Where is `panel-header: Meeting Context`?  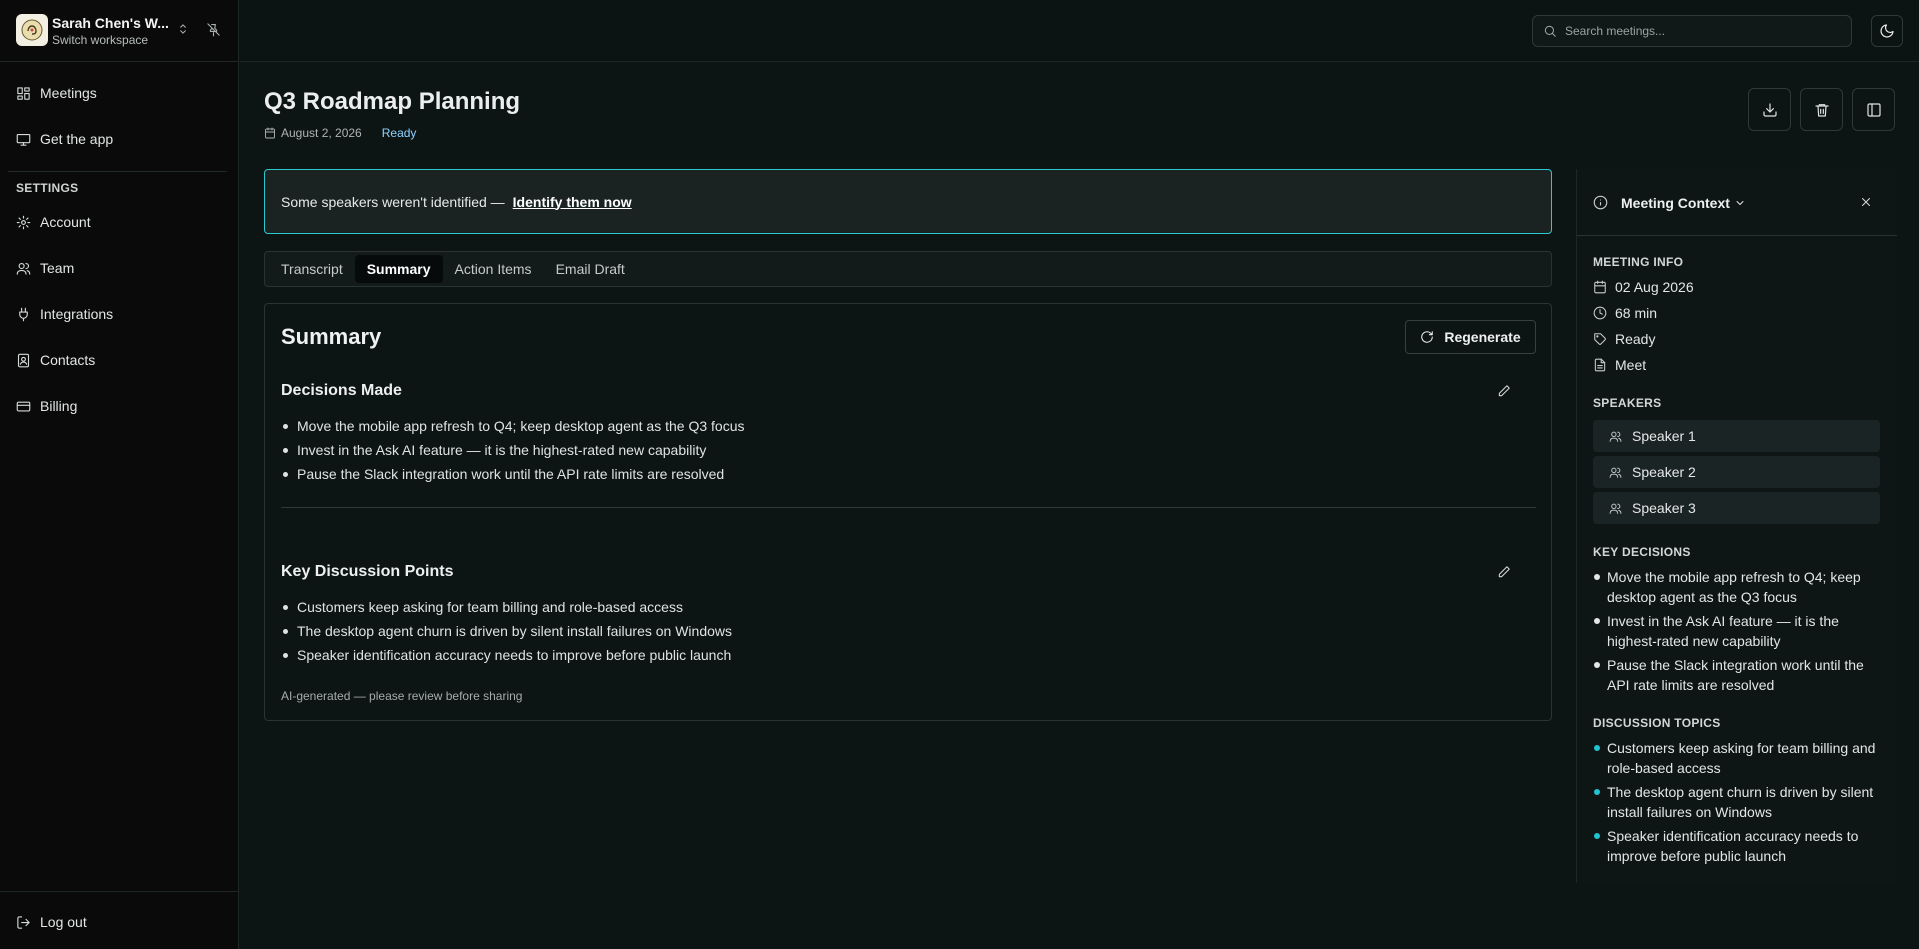 panel-header: Meeting Context is located at coordinates (1737, 202).